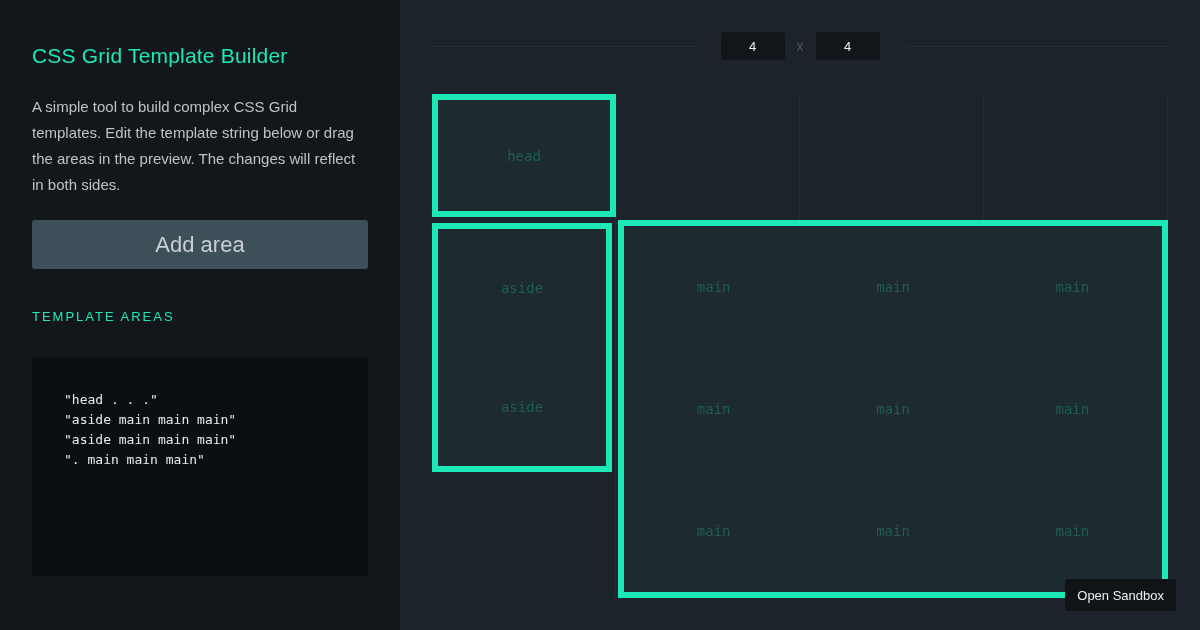  I want to click on rows-field: 4, so click(847, 46).